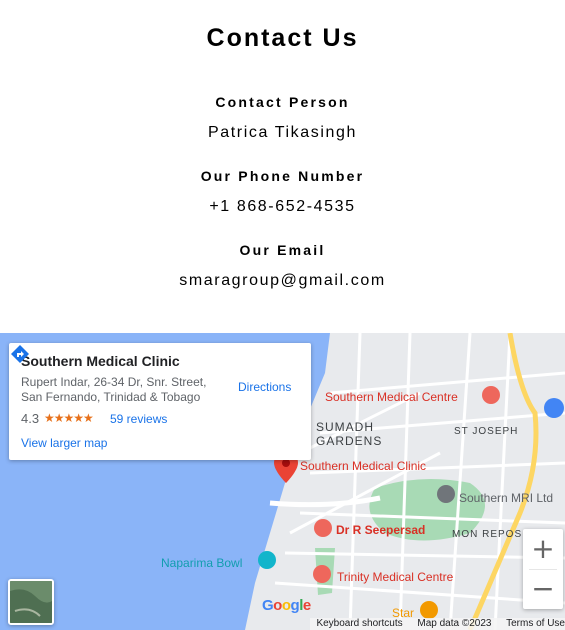 This screenshot has height=630, width=565. What do you see at coordinates (282, 280) in the screenshot?
I see `email-address: smaragroup@gmail.com` at bounding box center [282, 280].